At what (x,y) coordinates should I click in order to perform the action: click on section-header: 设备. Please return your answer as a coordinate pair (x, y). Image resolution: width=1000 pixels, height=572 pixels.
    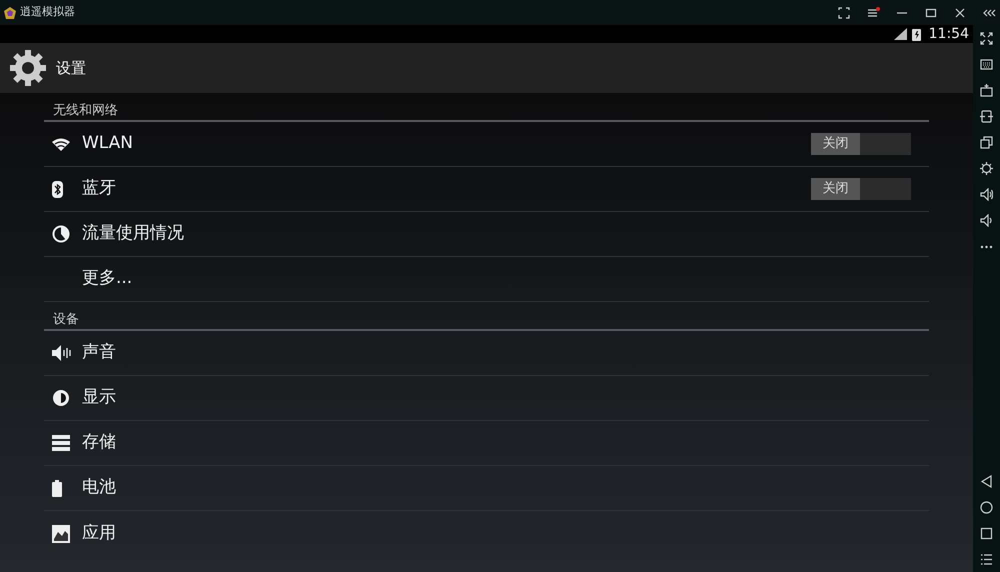
    Looking at the image, I should click on (486, 316).